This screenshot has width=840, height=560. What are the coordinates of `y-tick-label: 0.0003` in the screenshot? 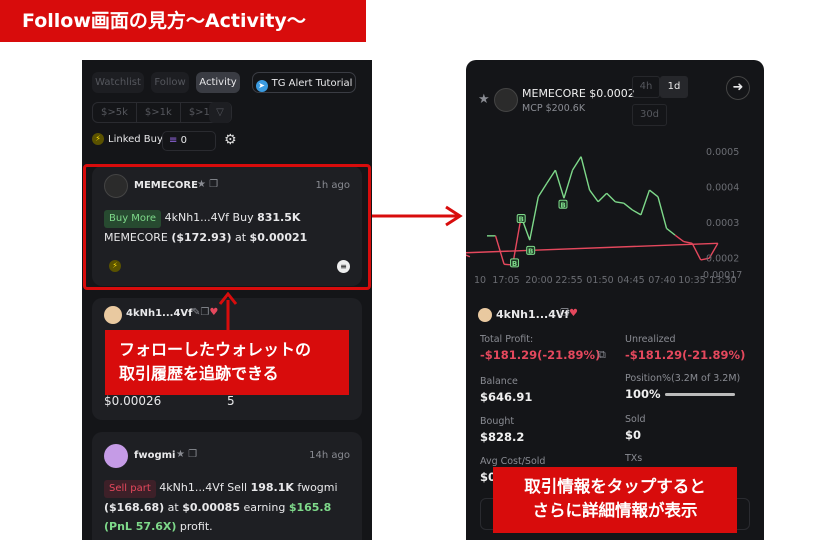 It's located at (722, 223).